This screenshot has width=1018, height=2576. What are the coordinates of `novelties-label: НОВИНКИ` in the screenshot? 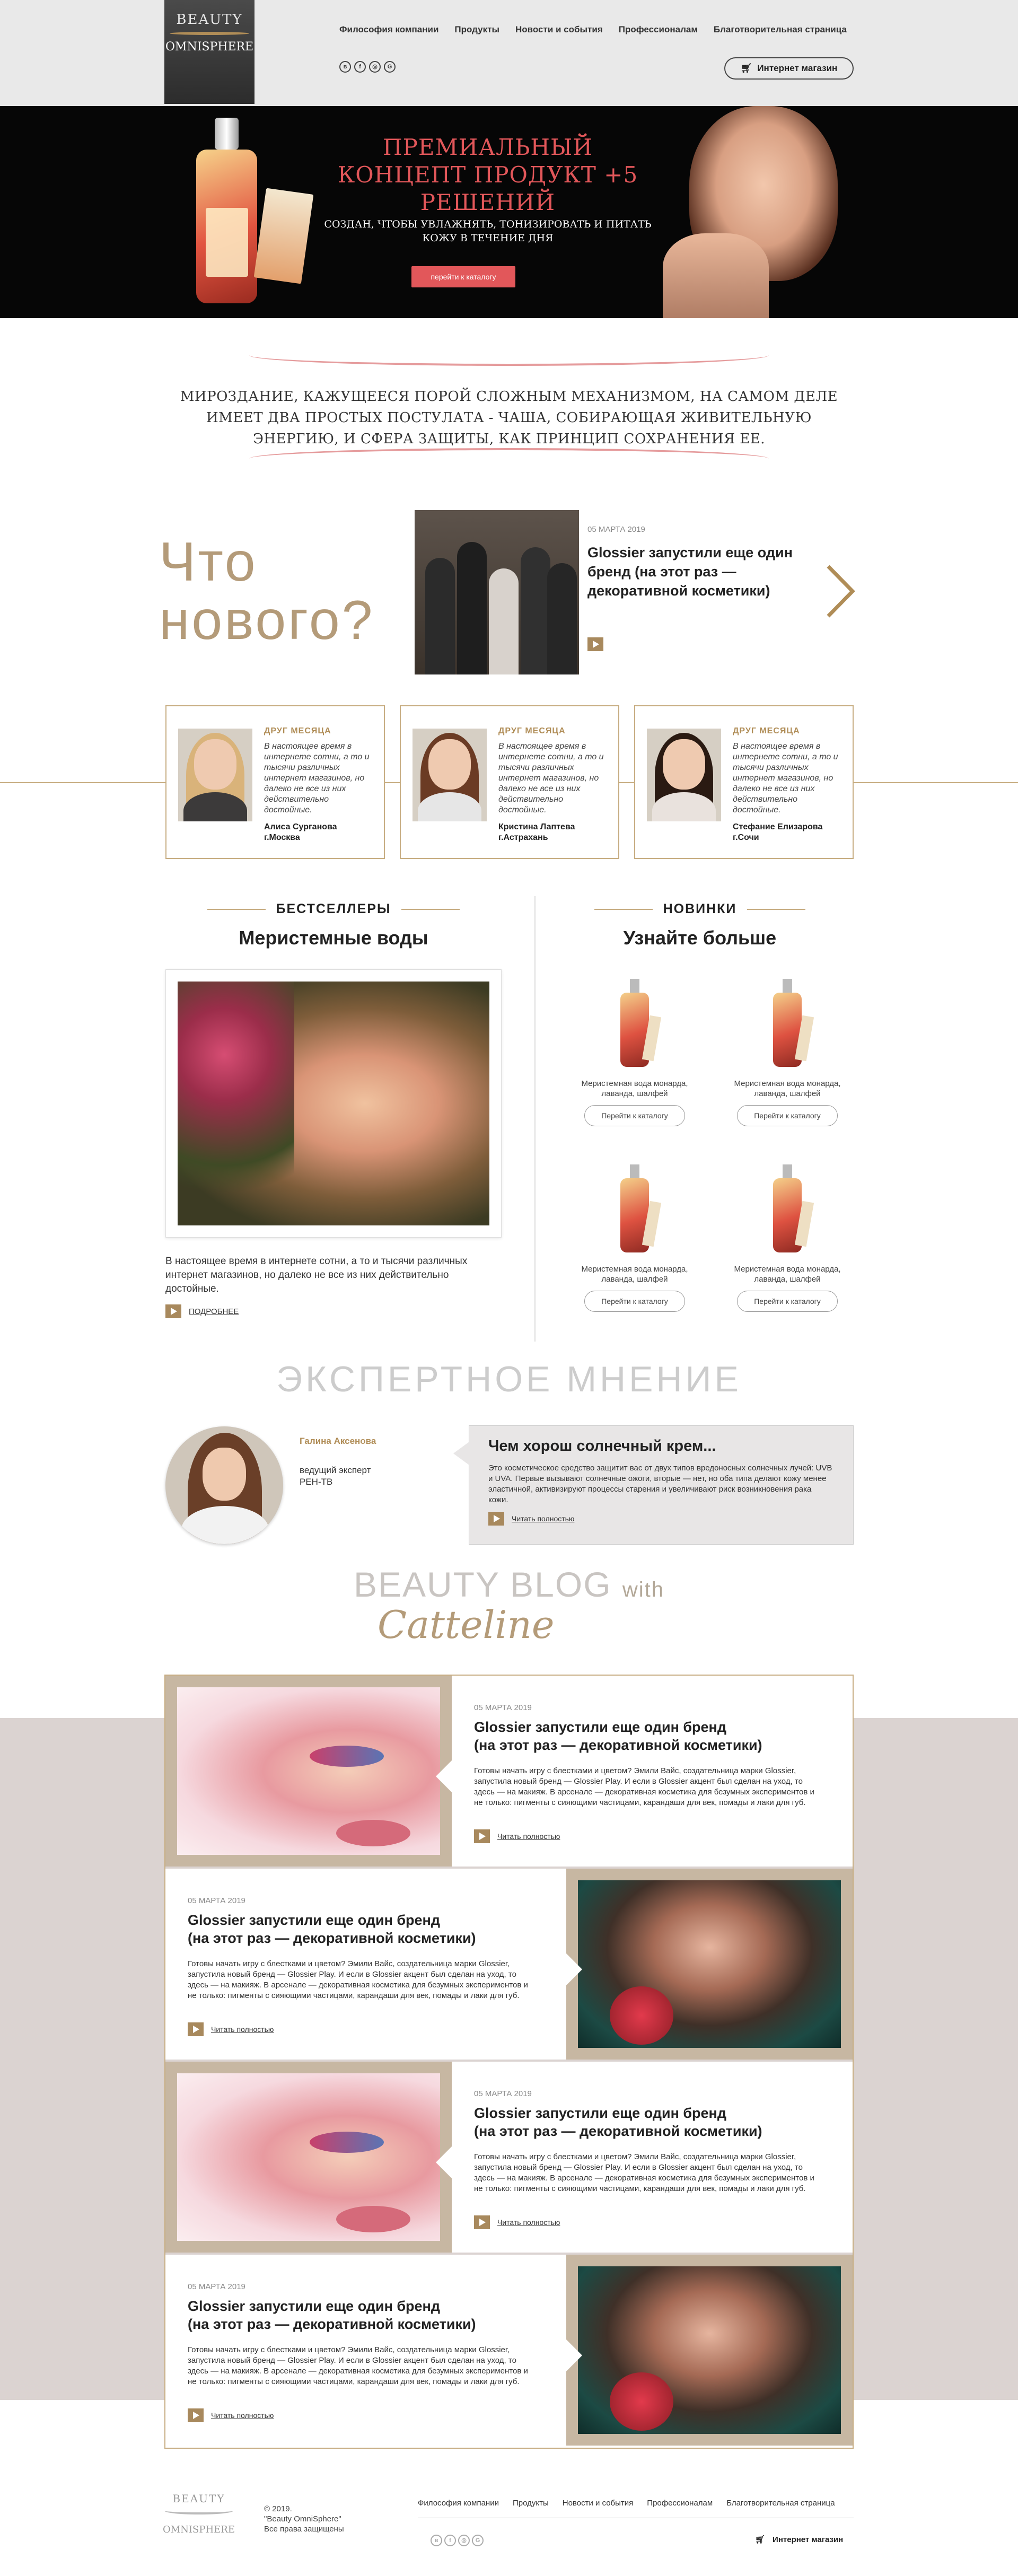 It's located at (700, 909).